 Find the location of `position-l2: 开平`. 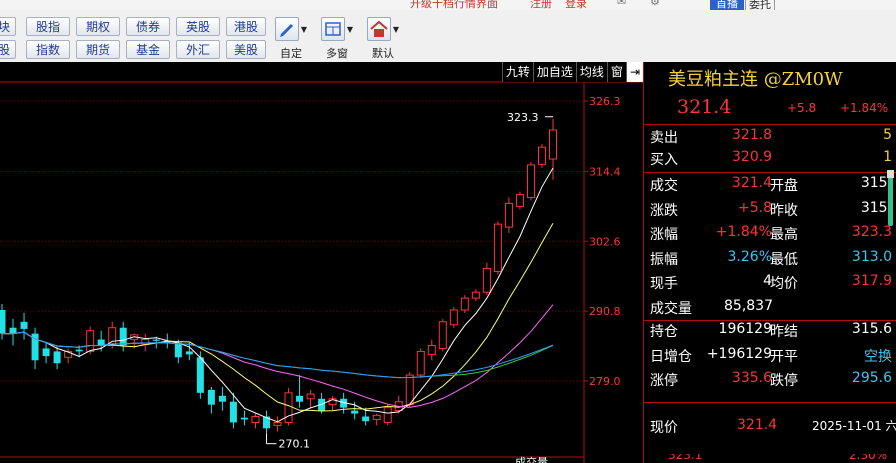

position-l2: 开平 is located at coordinates (784, 356).